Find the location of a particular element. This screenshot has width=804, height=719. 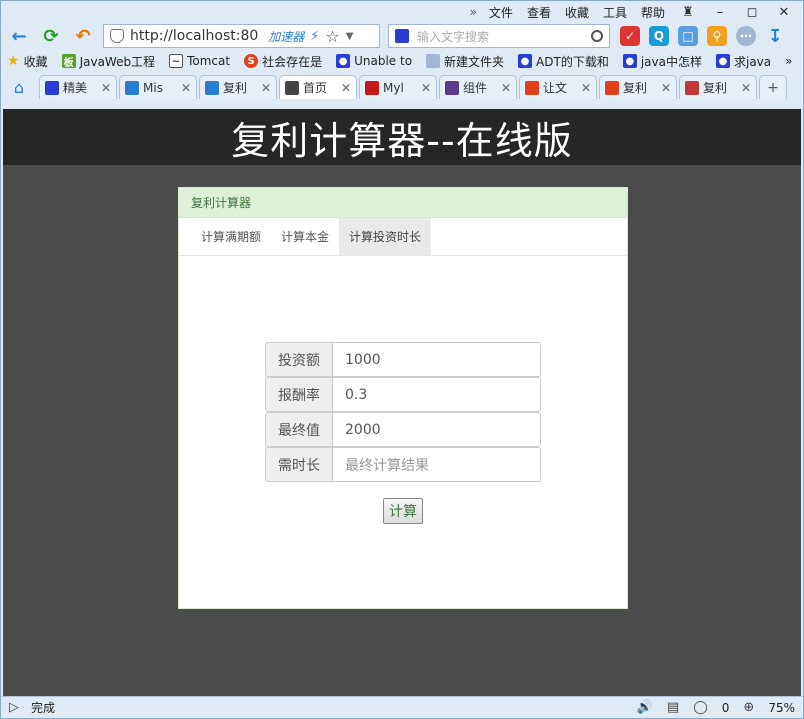

address-bar: http://localhost:80 加速器 ⚡ ☆ ▼ is located at coordinates (241, 36).